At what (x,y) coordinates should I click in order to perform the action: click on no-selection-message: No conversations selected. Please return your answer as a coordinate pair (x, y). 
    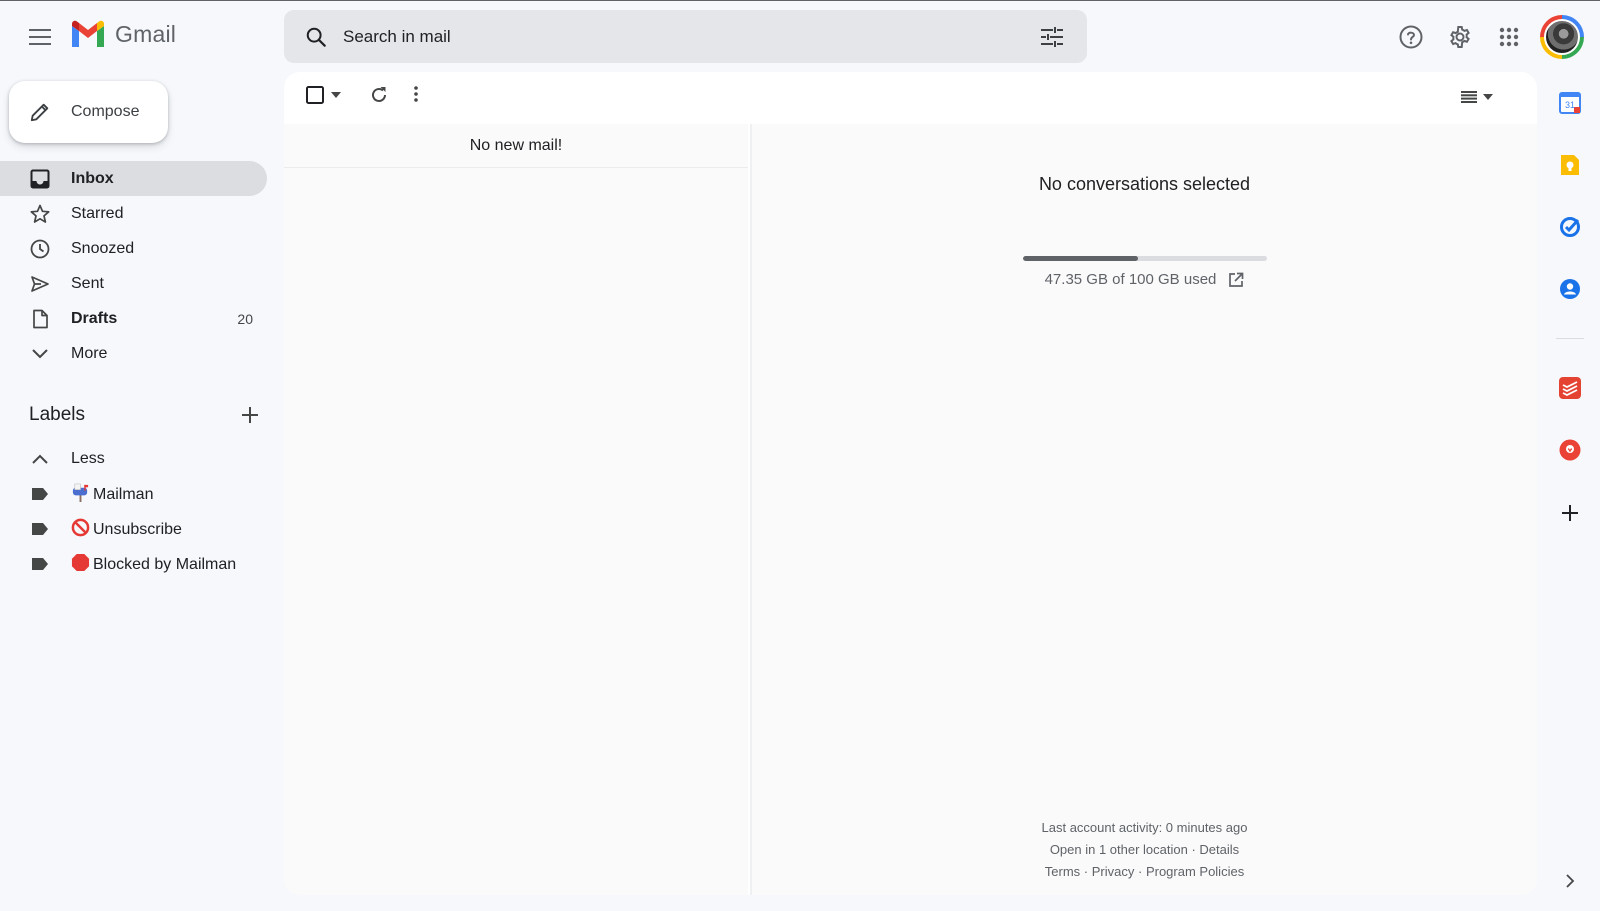
    Looking at the image, I should click on (1144, 184).